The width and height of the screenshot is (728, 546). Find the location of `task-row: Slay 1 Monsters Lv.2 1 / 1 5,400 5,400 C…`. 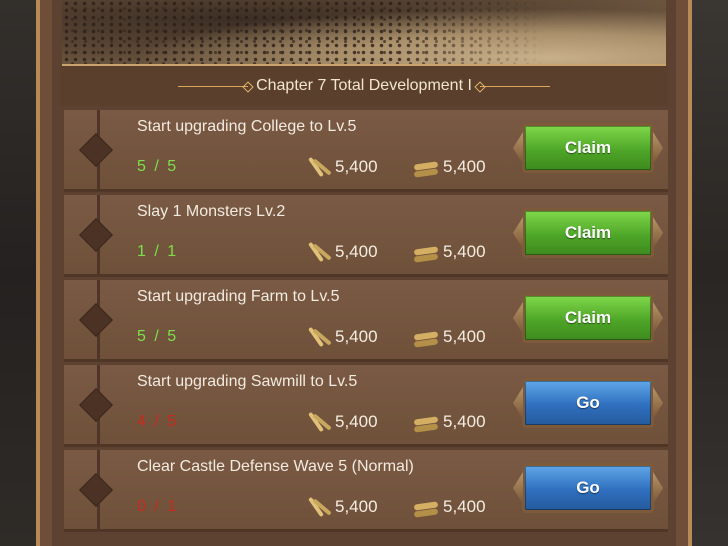

task-row: Slay 1 Monsters Lv.2 1 / 1 5,400 5,400 C… is located at coordinates (366, 236).